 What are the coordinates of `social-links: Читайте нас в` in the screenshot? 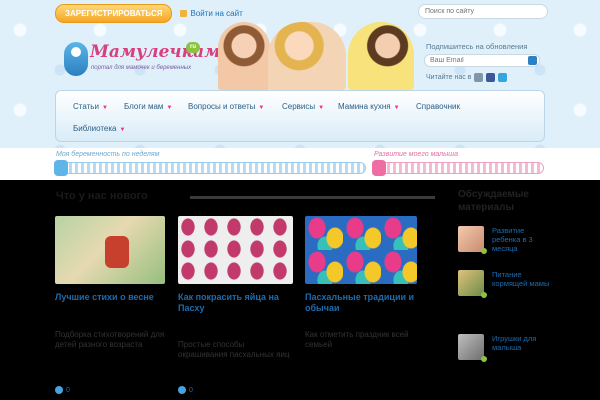 It's located at (467, 77).